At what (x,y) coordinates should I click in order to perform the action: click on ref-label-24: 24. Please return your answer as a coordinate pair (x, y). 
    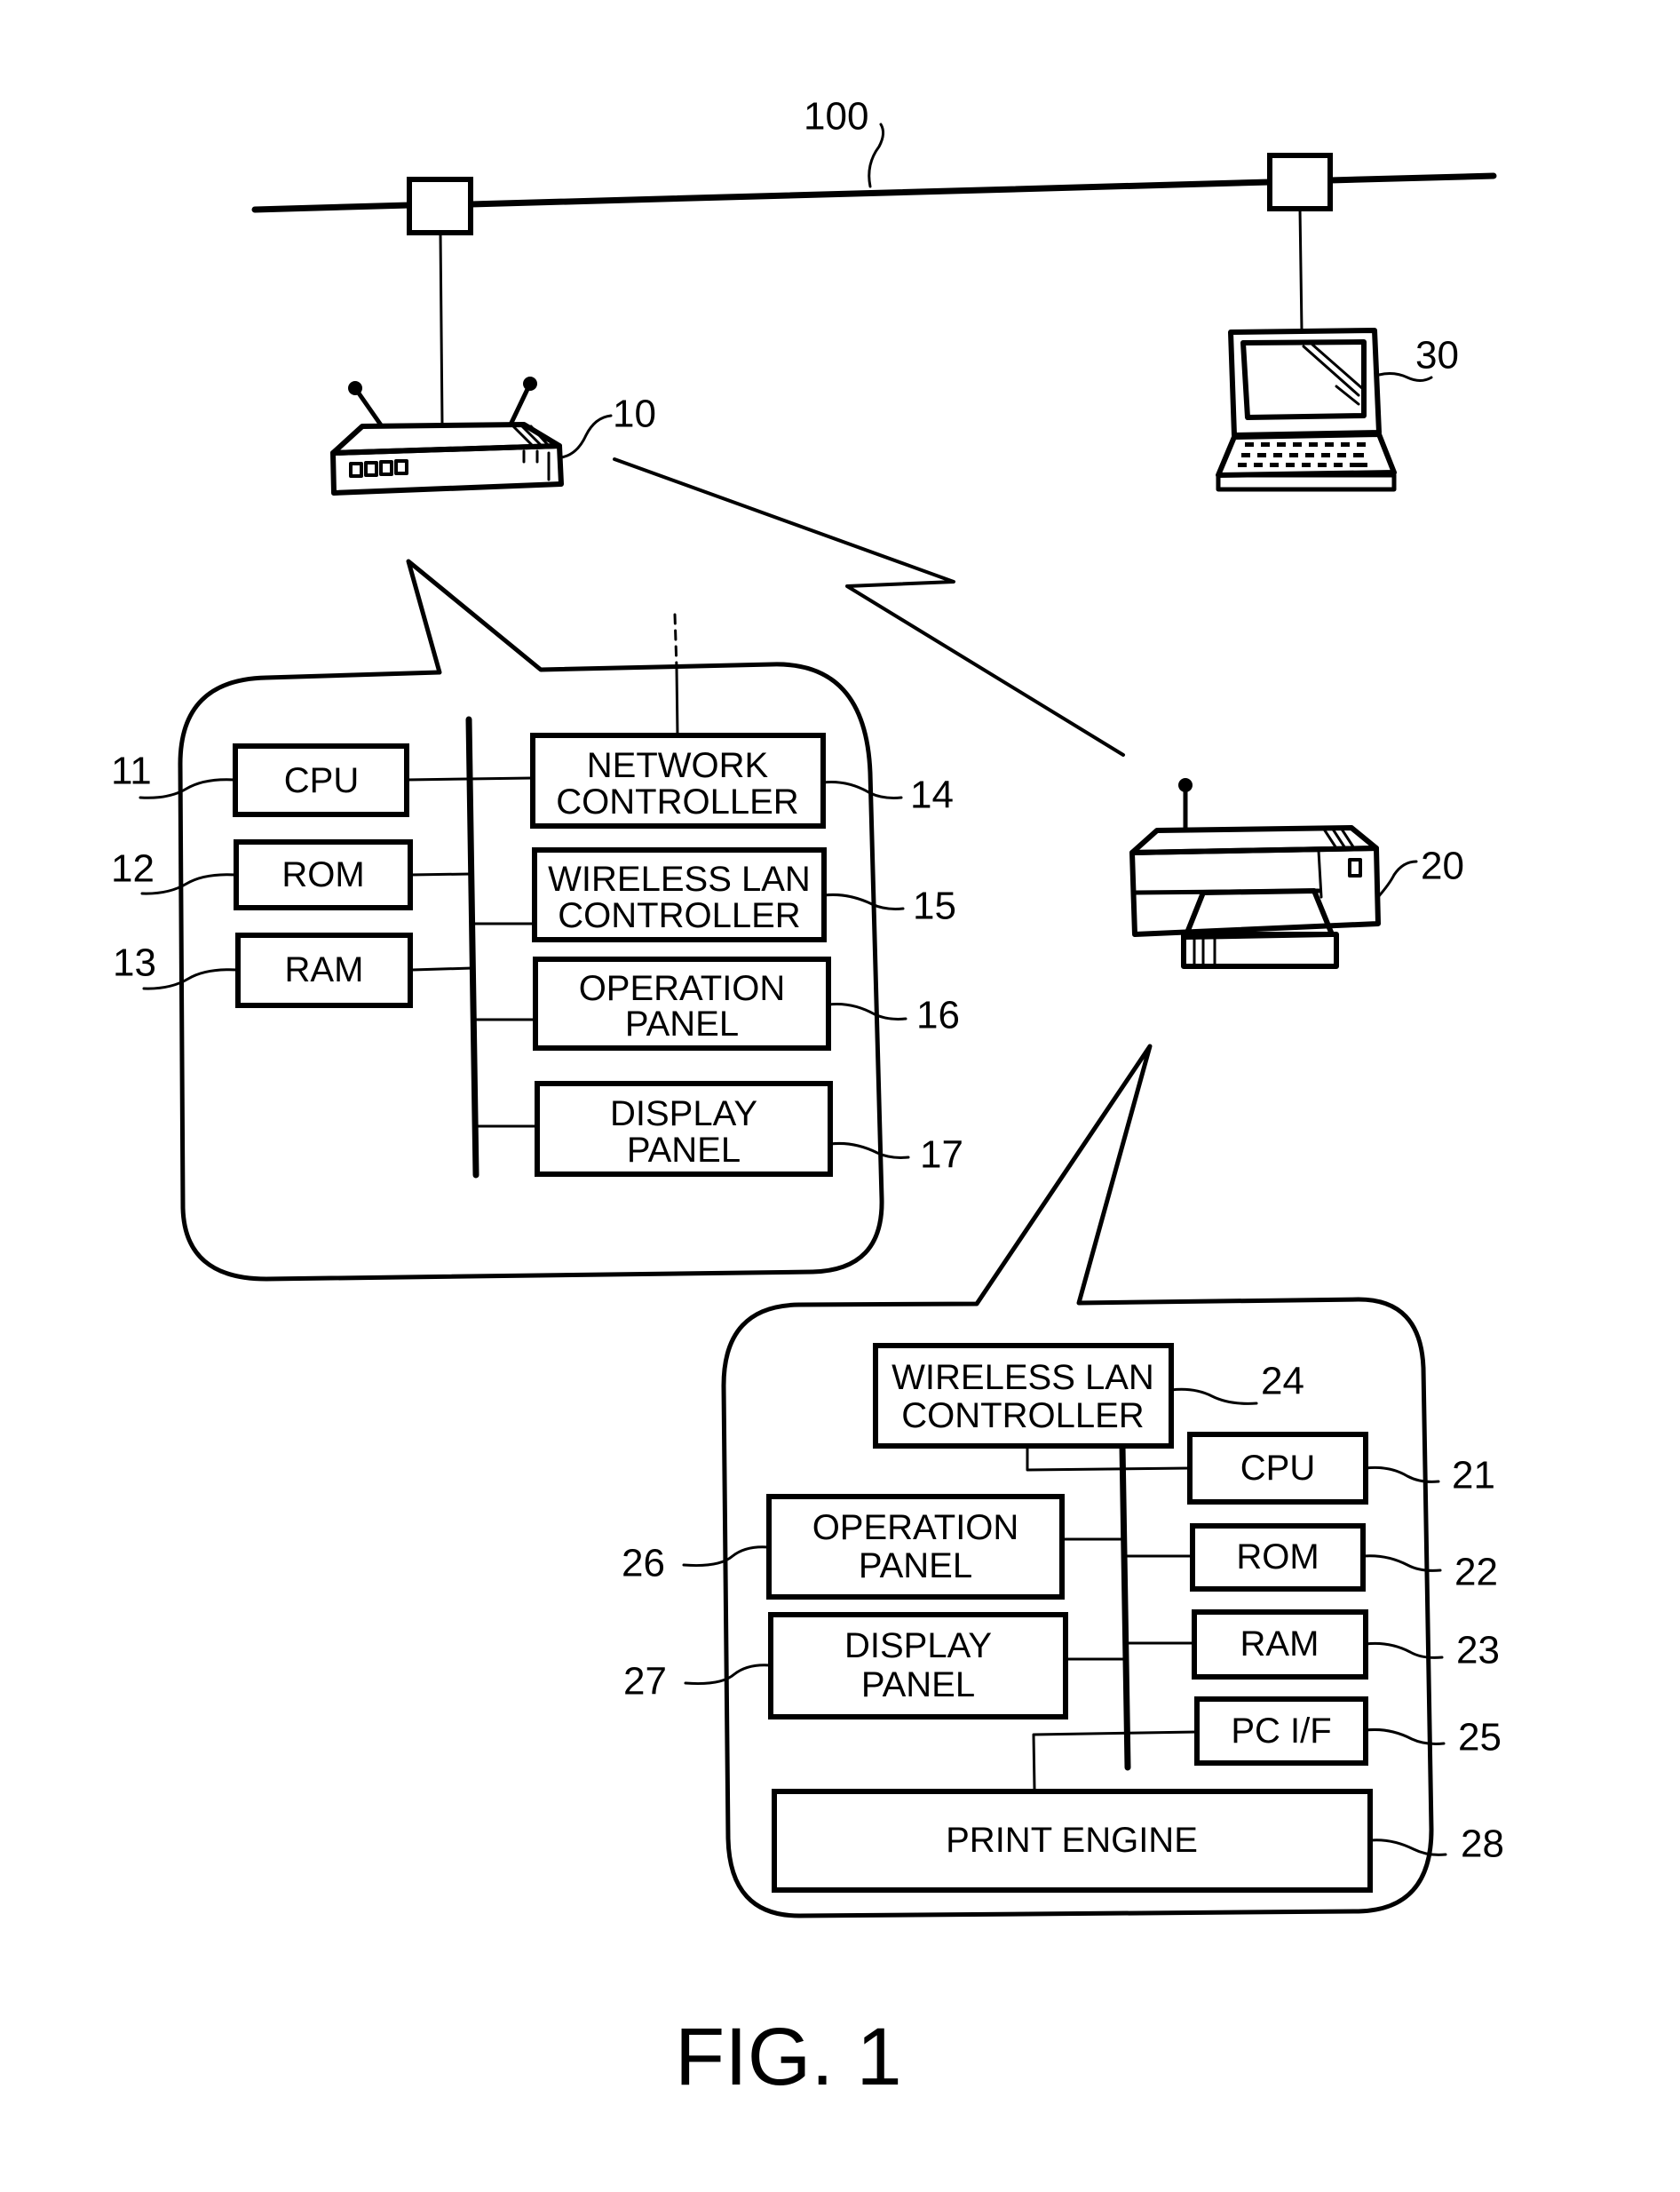
    Looking at the image, I should click on (1282, 1381).